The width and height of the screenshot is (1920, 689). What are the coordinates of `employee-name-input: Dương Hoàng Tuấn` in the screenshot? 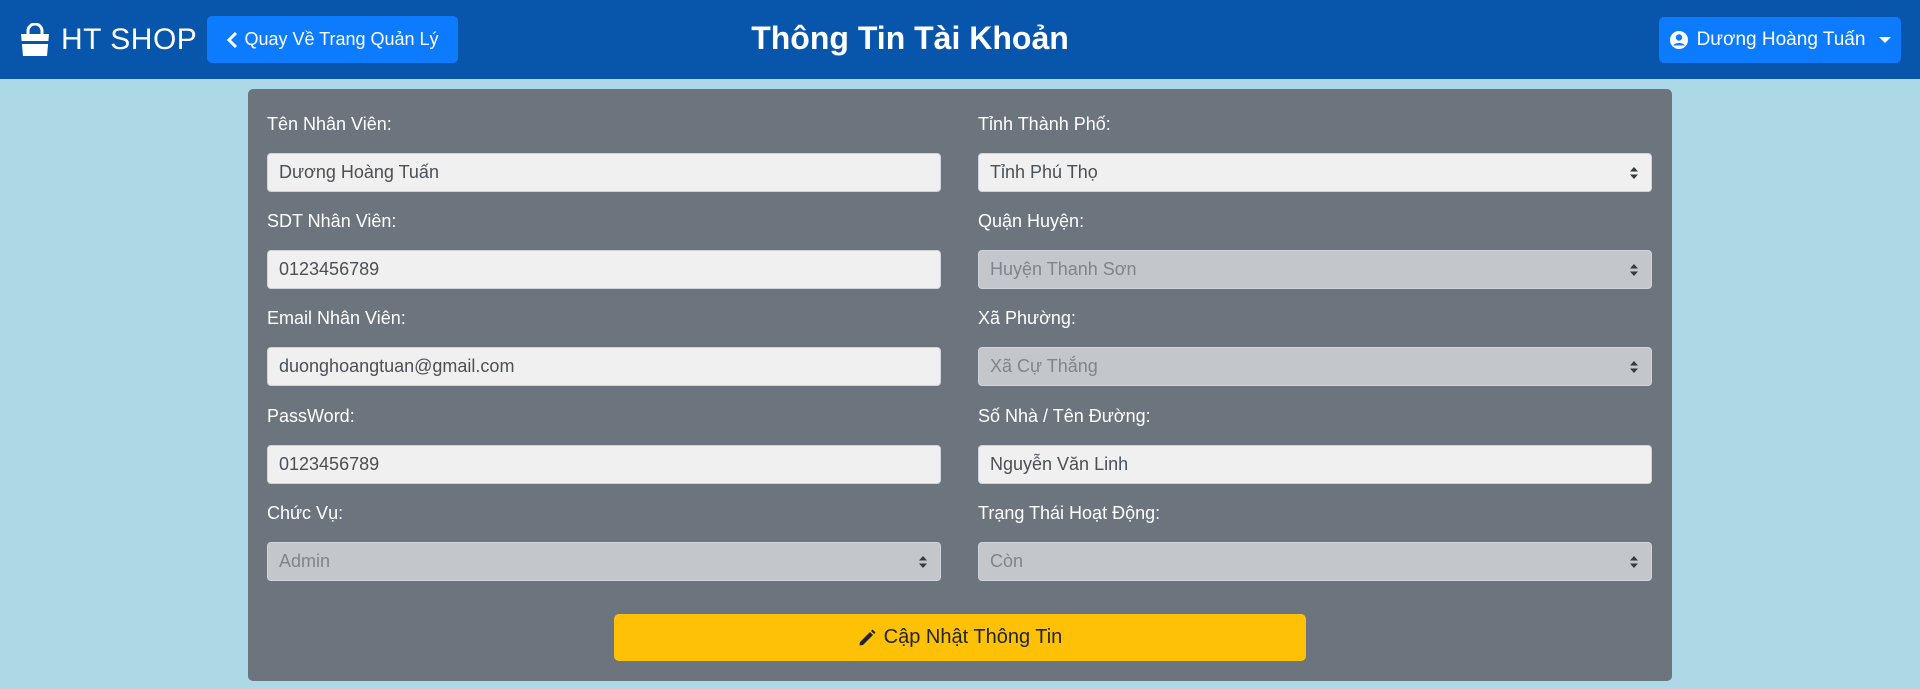 It's located at (604, 172).